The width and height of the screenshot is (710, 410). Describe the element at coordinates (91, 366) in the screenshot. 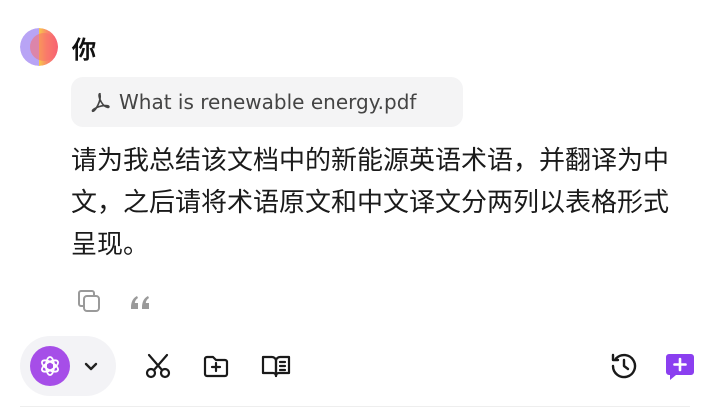

I see `chevron-down-icon` at that location.